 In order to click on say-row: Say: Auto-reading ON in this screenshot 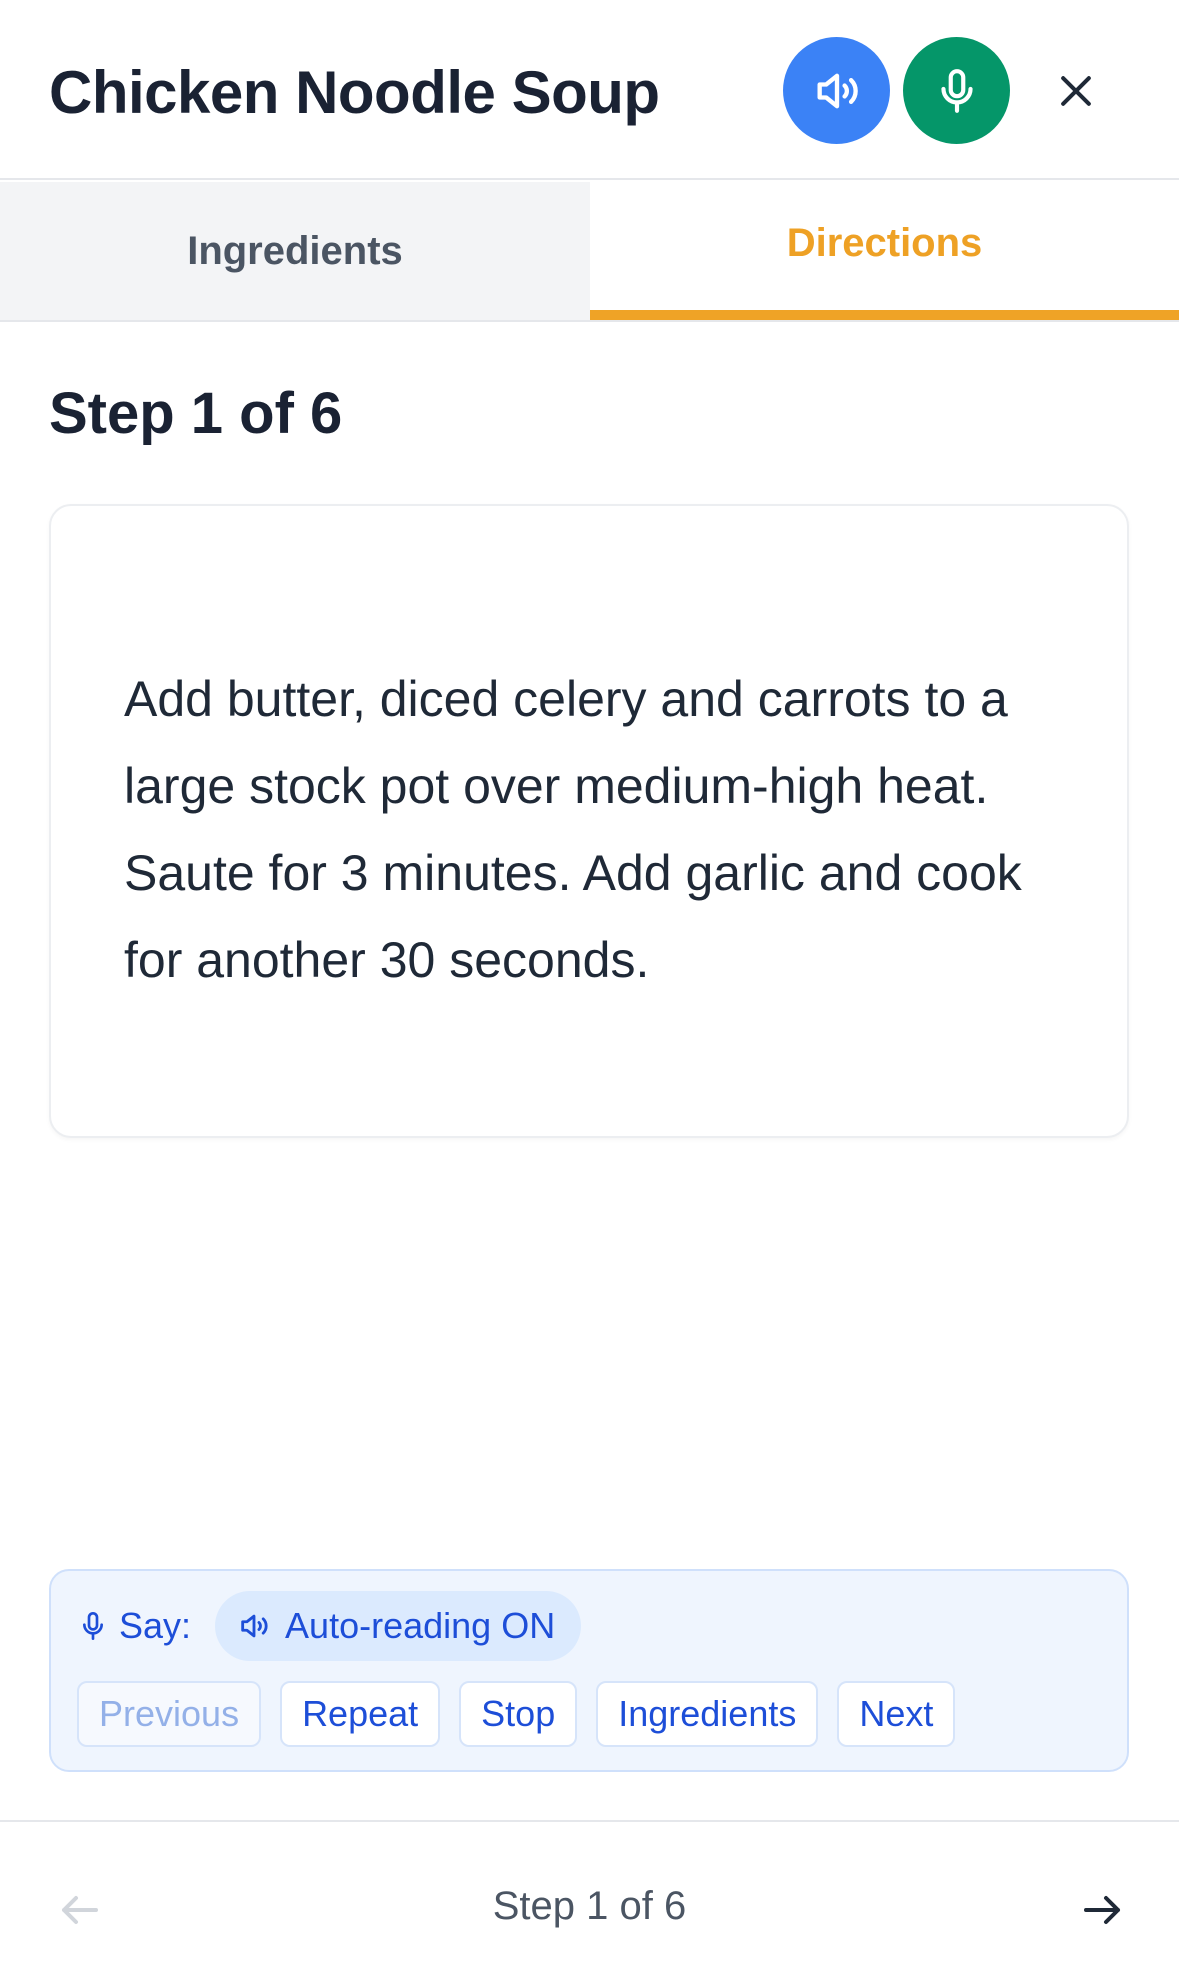, I will do `click(329, 1626)`.